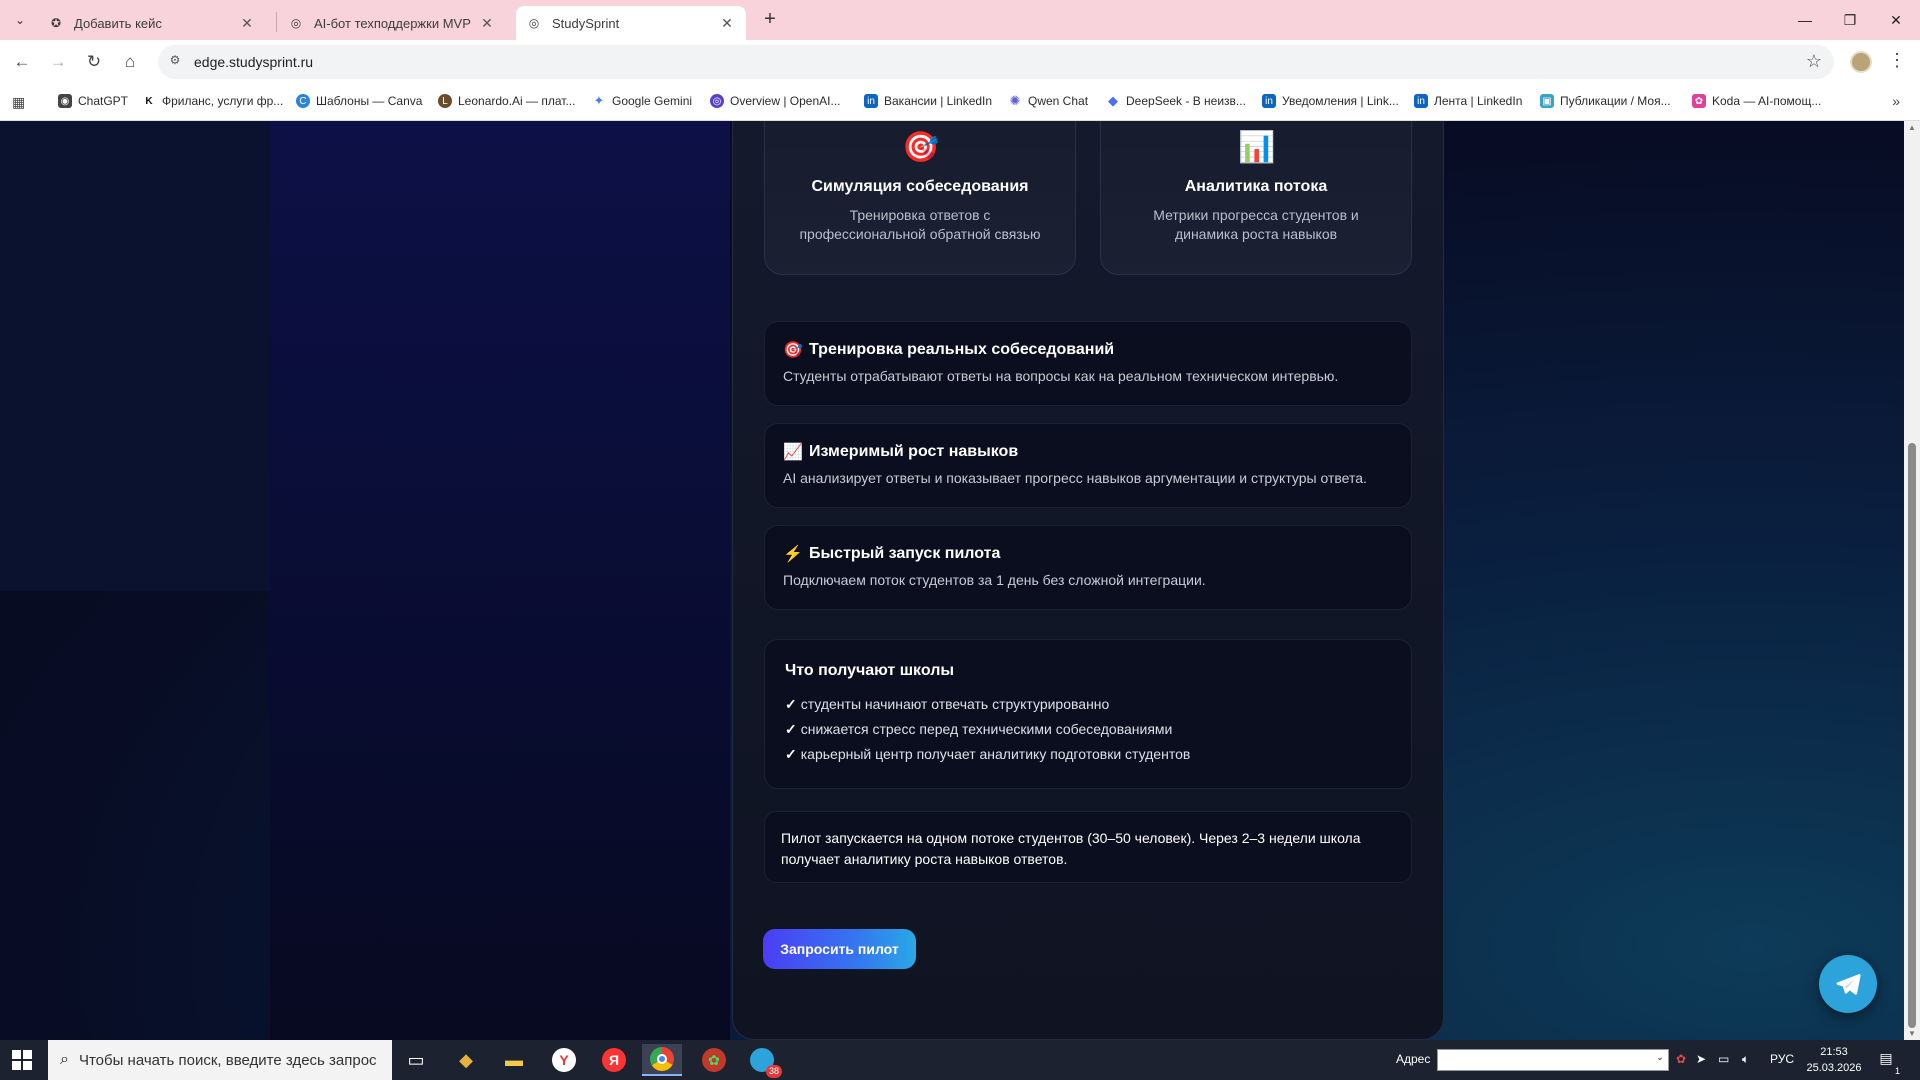 This screenshot has height=1080, width=1920. Describe the element at coordinates (1659, 1059) in the screenshot. I see `refresh-icon: ↻` at that location.